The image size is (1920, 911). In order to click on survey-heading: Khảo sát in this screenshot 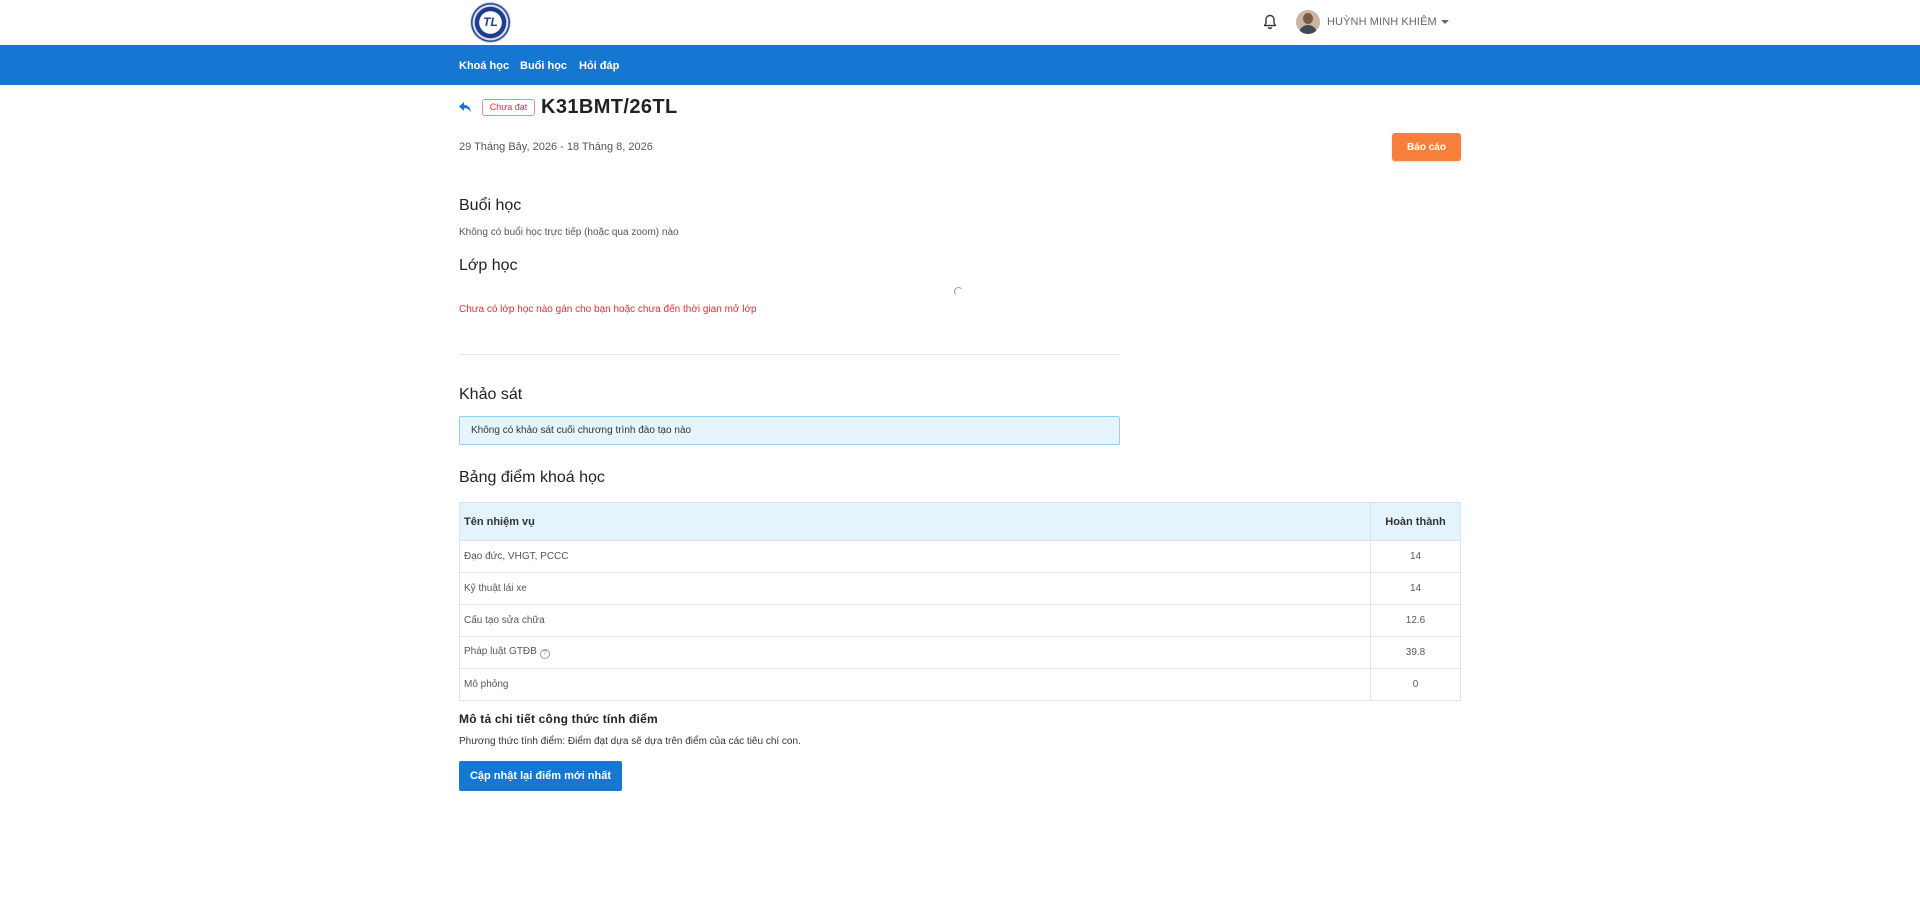, I will do `click(491, 394)`.